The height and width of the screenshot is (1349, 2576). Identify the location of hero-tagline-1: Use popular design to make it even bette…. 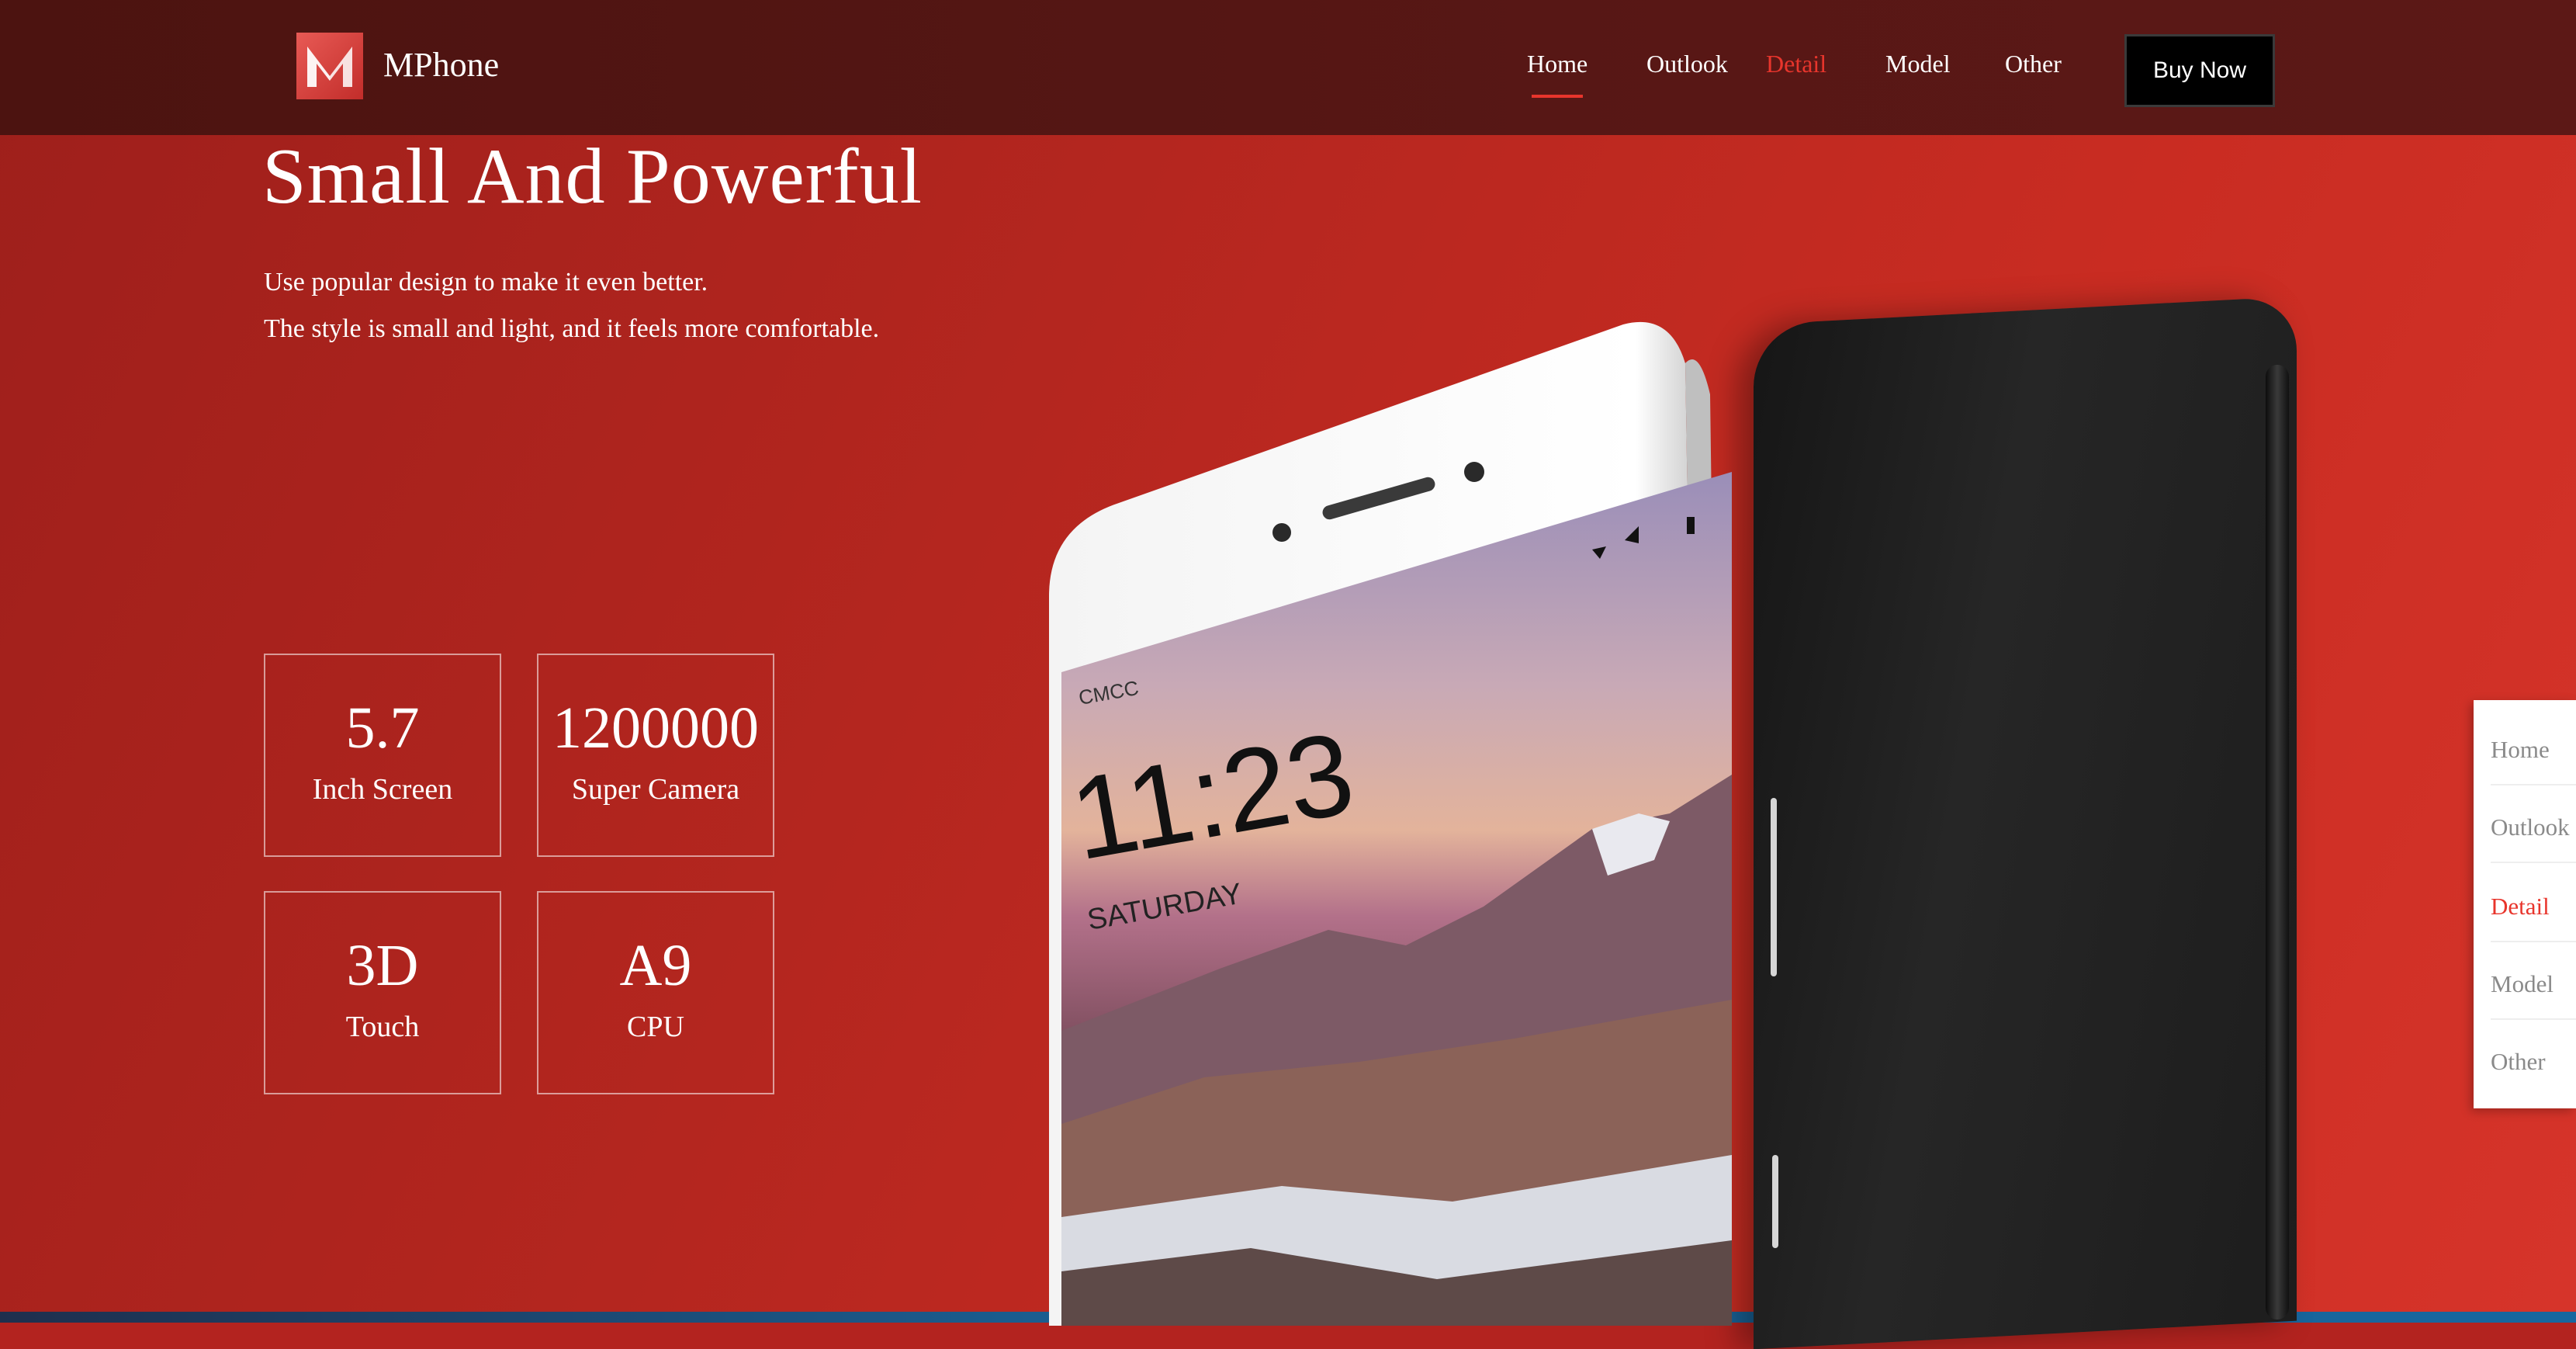
(486, 282).